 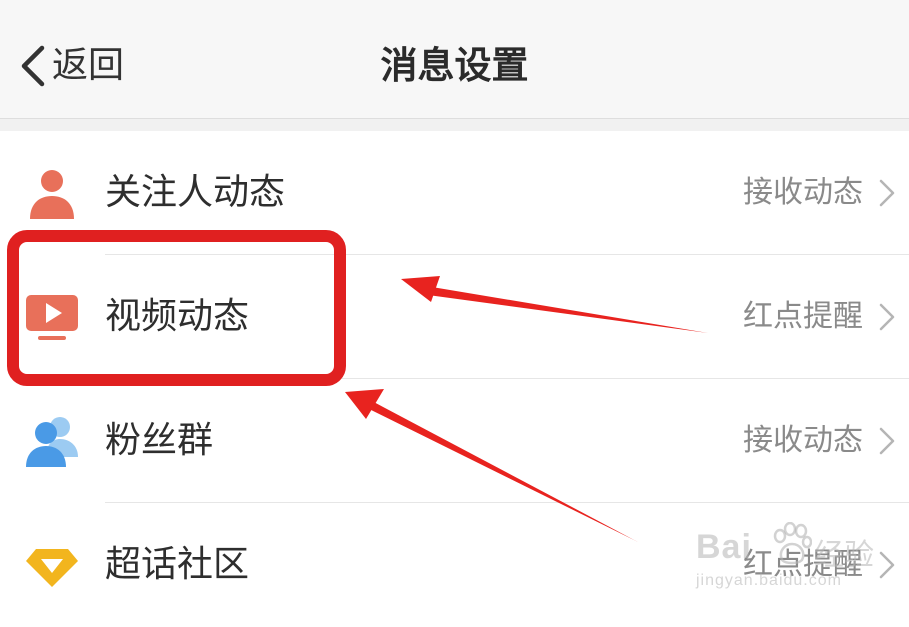 What do you see at coordinates (52, 194) in the screenshot?
I see `person-icon` at bounding box center [52, 194].